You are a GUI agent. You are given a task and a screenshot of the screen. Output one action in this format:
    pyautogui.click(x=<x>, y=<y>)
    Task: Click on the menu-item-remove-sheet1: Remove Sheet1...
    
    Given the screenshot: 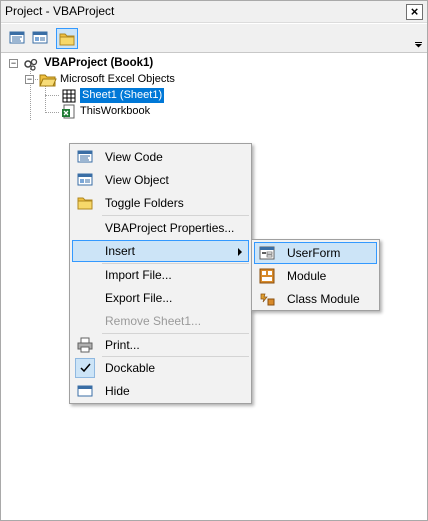 What is the action you would take?
    pyautogui.click(x=160, y=321)
    